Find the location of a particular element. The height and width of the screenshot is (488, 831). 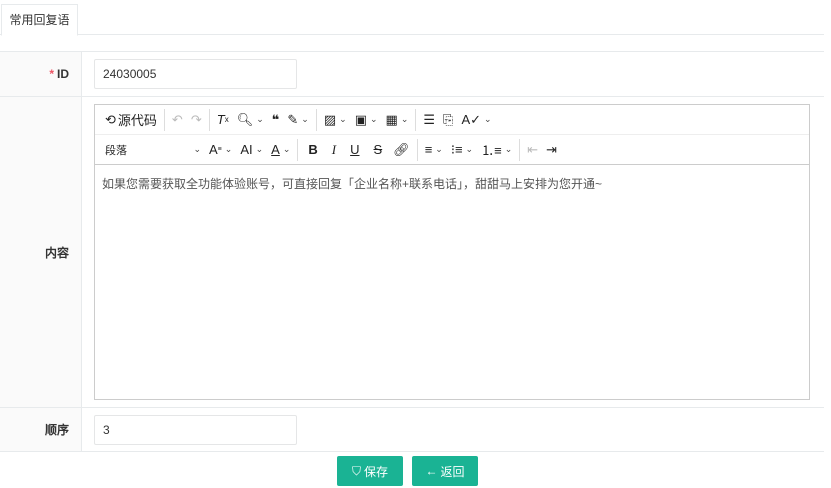

editor-toolbar-row-1: ⟲ 源代码 ↶ ↷ Tx 🔍︎ ⌄ ❝ ✎ ⌄ ▨ ⌄ ▣ ⌄ ▦ ⌄ ☰ ⎘ A is located at coordinates (452, 120).